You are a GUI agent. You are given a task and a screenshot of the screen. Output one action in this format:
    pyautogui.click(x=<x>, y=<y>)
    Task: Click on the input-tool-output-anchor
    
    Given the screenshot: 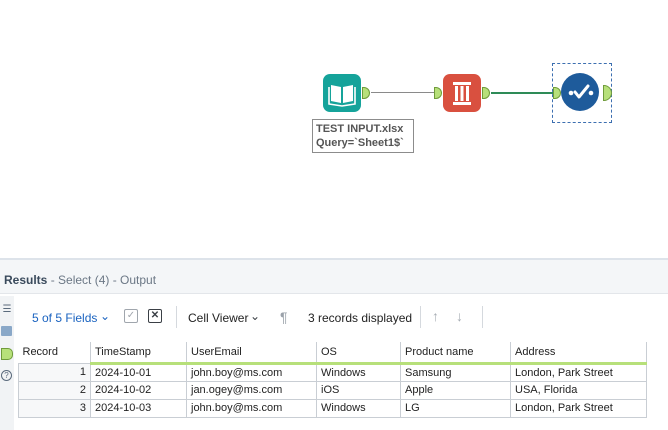 What is the action you would take?
    pyautogui.click(x=366, y=93)
    